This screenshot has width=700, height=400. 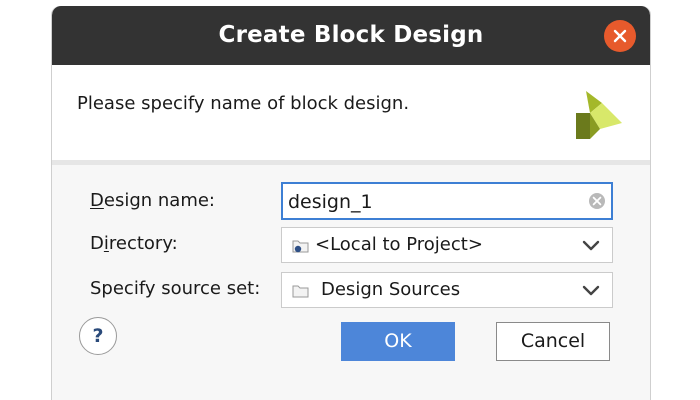 I want to click on local-folder-icon, so click(x=300, y=246).